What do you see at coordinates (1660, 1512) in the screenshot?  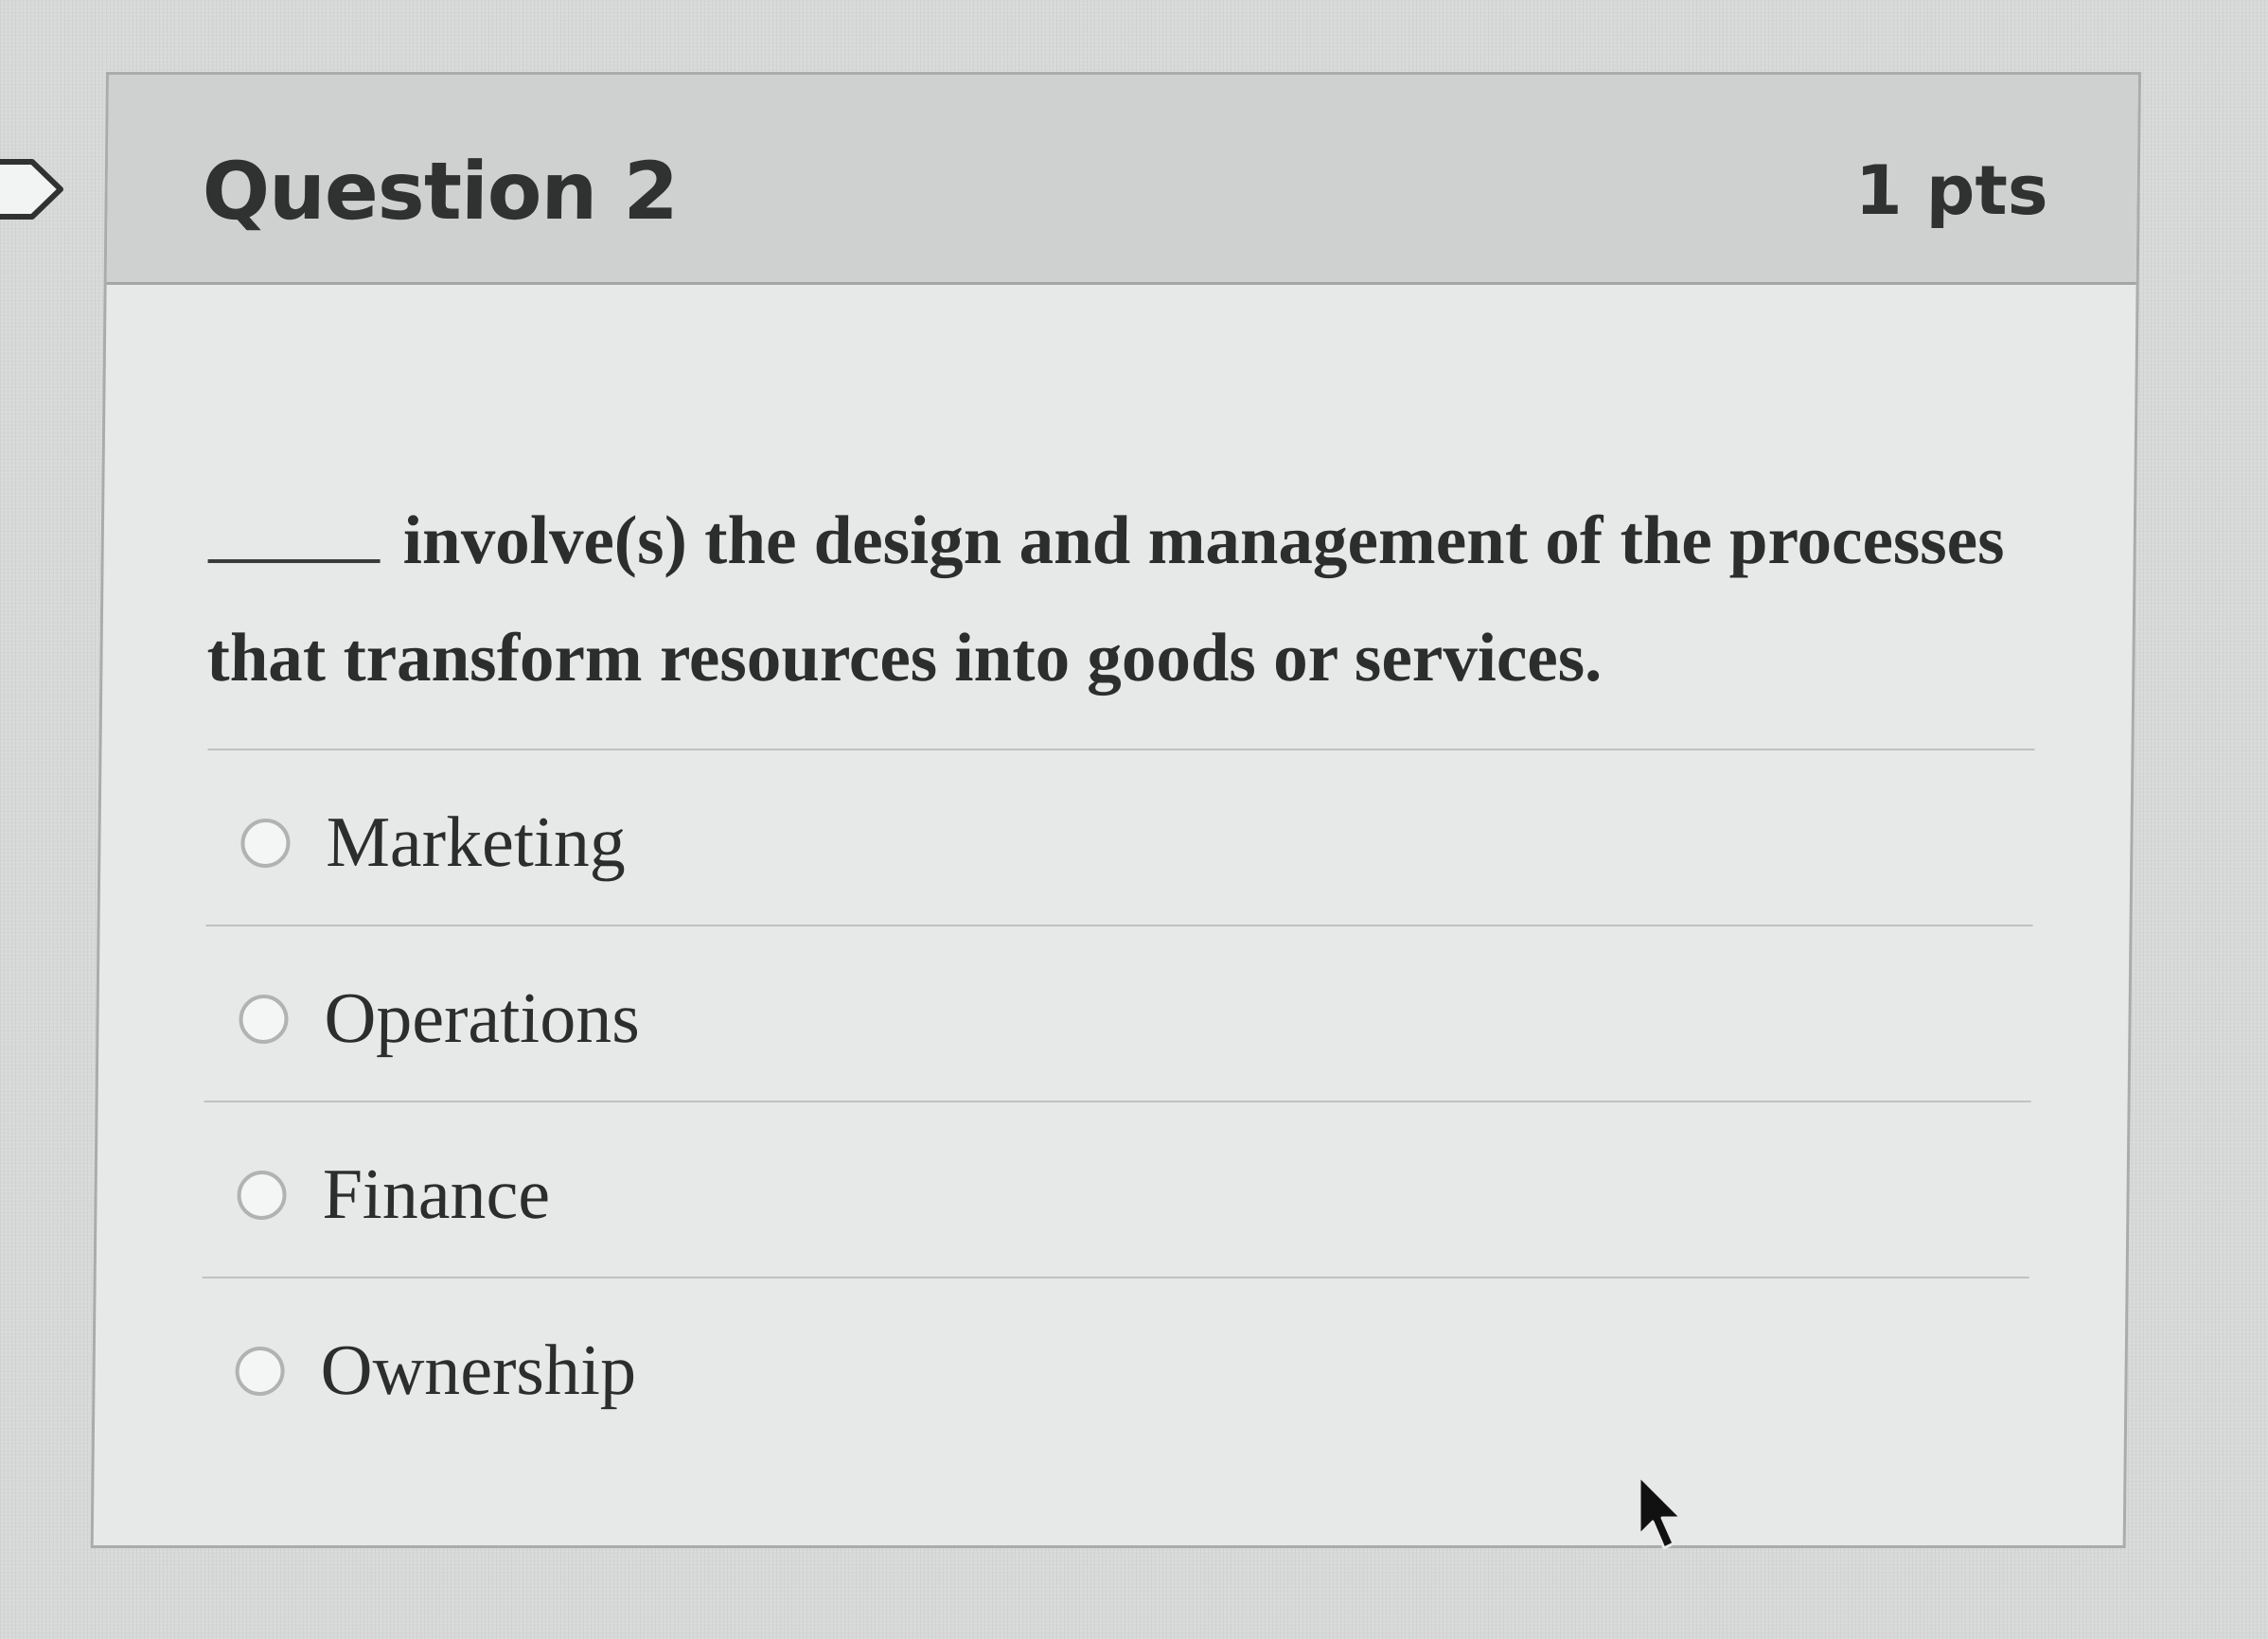 I see `mouse-pointer-icon` at bounding box center [1660, 1512].